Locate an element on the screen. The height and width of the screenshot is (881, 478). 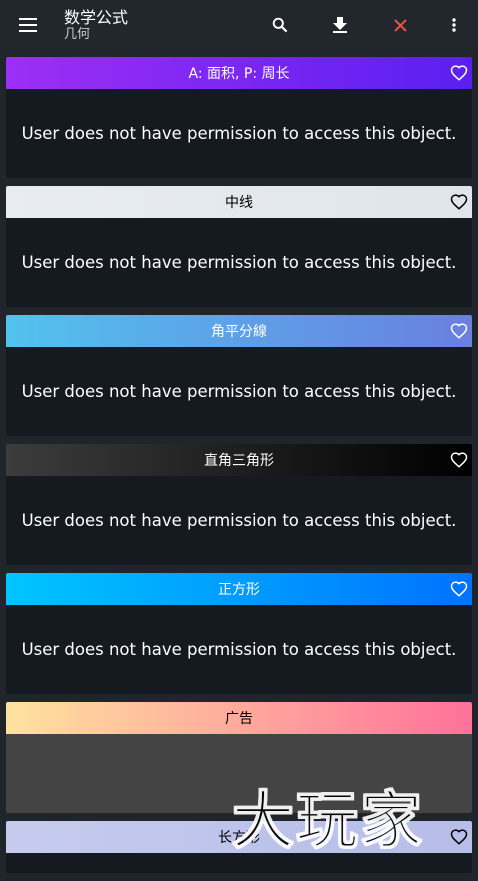
card-title: A: 面积, P: 周长 is located at coordinates (239, 74).